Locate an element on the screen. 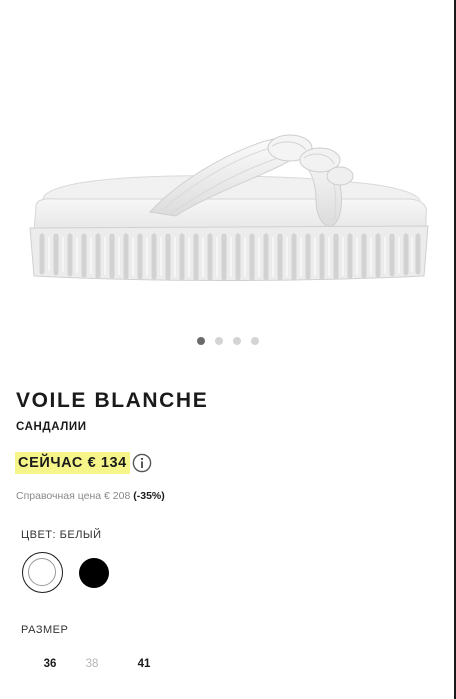 This screenshot has height=699, width=456. color-swatch-black is located at coordinates (94, 573).